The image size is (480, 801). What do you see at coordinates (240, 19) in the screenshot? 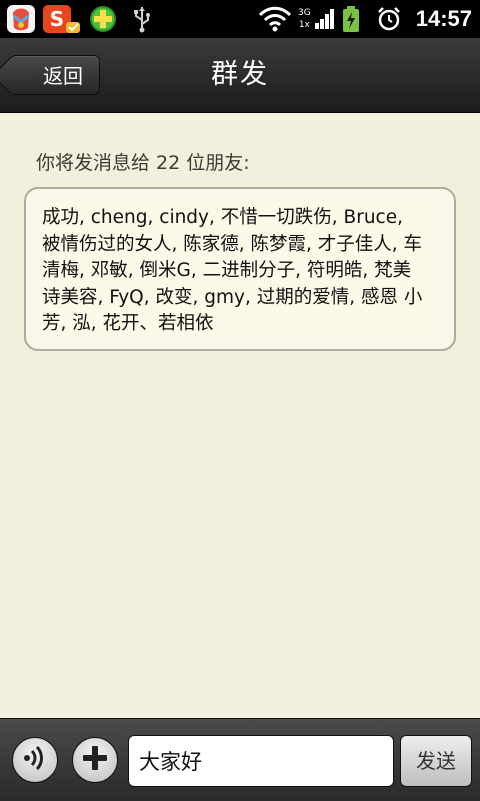
I see `status-bar: S 3G 1x 14:57` at bounding box center [240, 19].